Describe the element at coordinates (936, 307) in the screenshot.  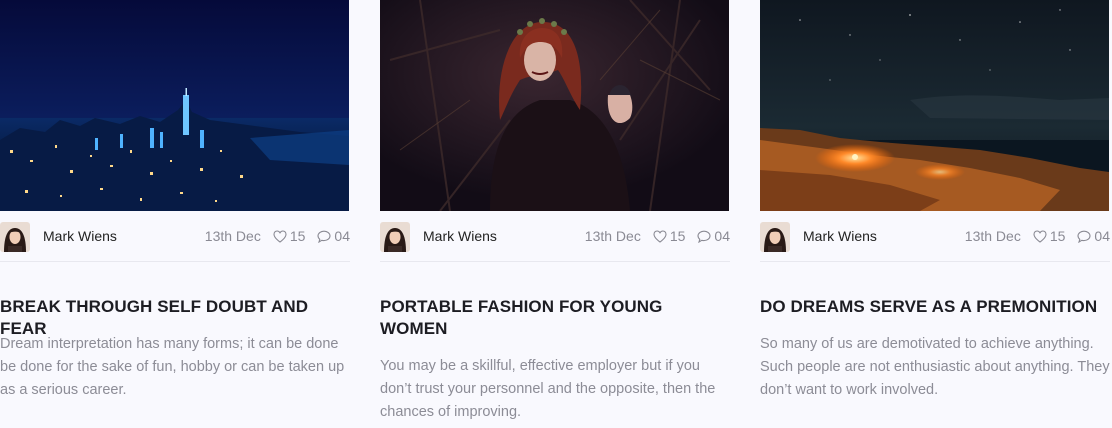
I see `post-title: DO DREAMS SERVE AS A PREMONITION` at that location.